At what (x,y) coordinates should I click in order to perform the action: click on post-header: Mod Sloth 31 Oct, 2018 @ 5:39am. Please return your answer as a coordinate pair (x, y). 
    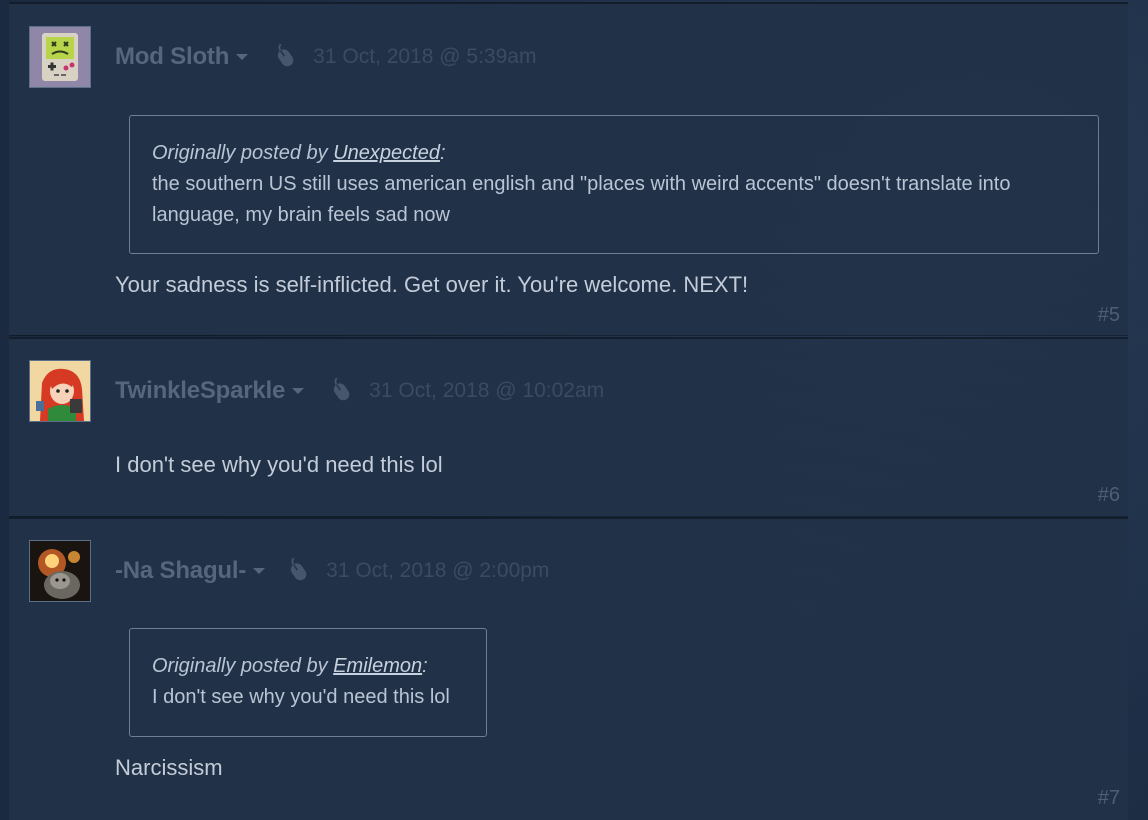
    Looking at the image, I should click on (325, 57).